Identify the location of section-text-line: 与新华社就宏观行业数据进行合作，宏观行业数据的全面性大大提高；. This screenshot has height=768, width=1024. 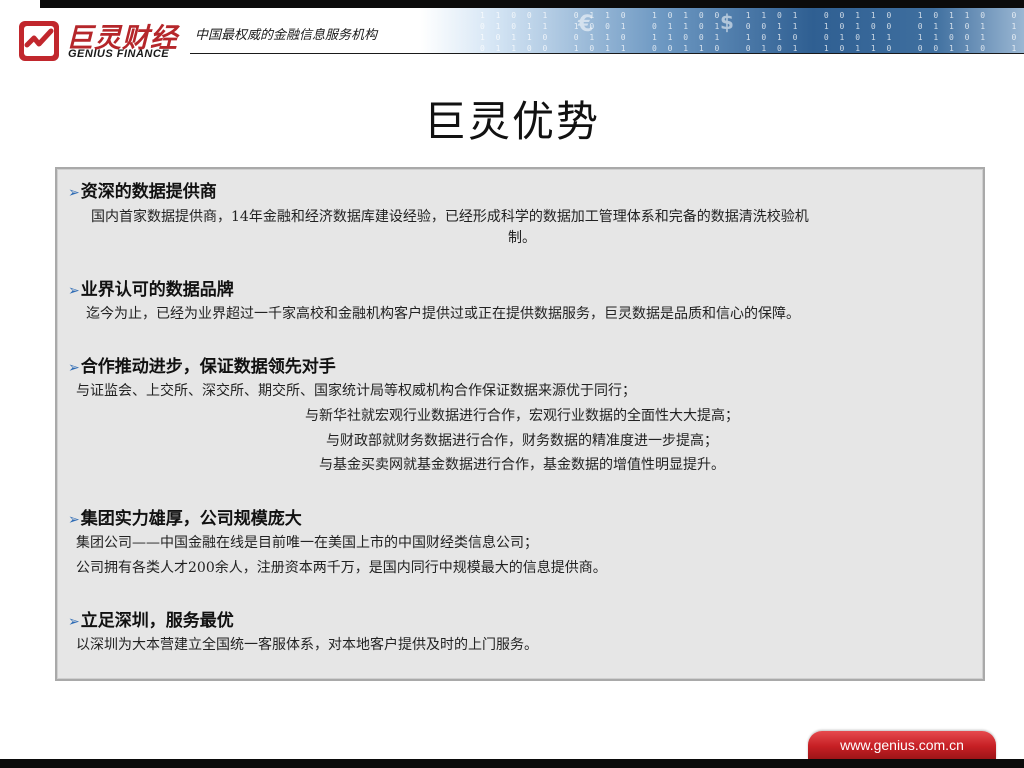
(522, 416).